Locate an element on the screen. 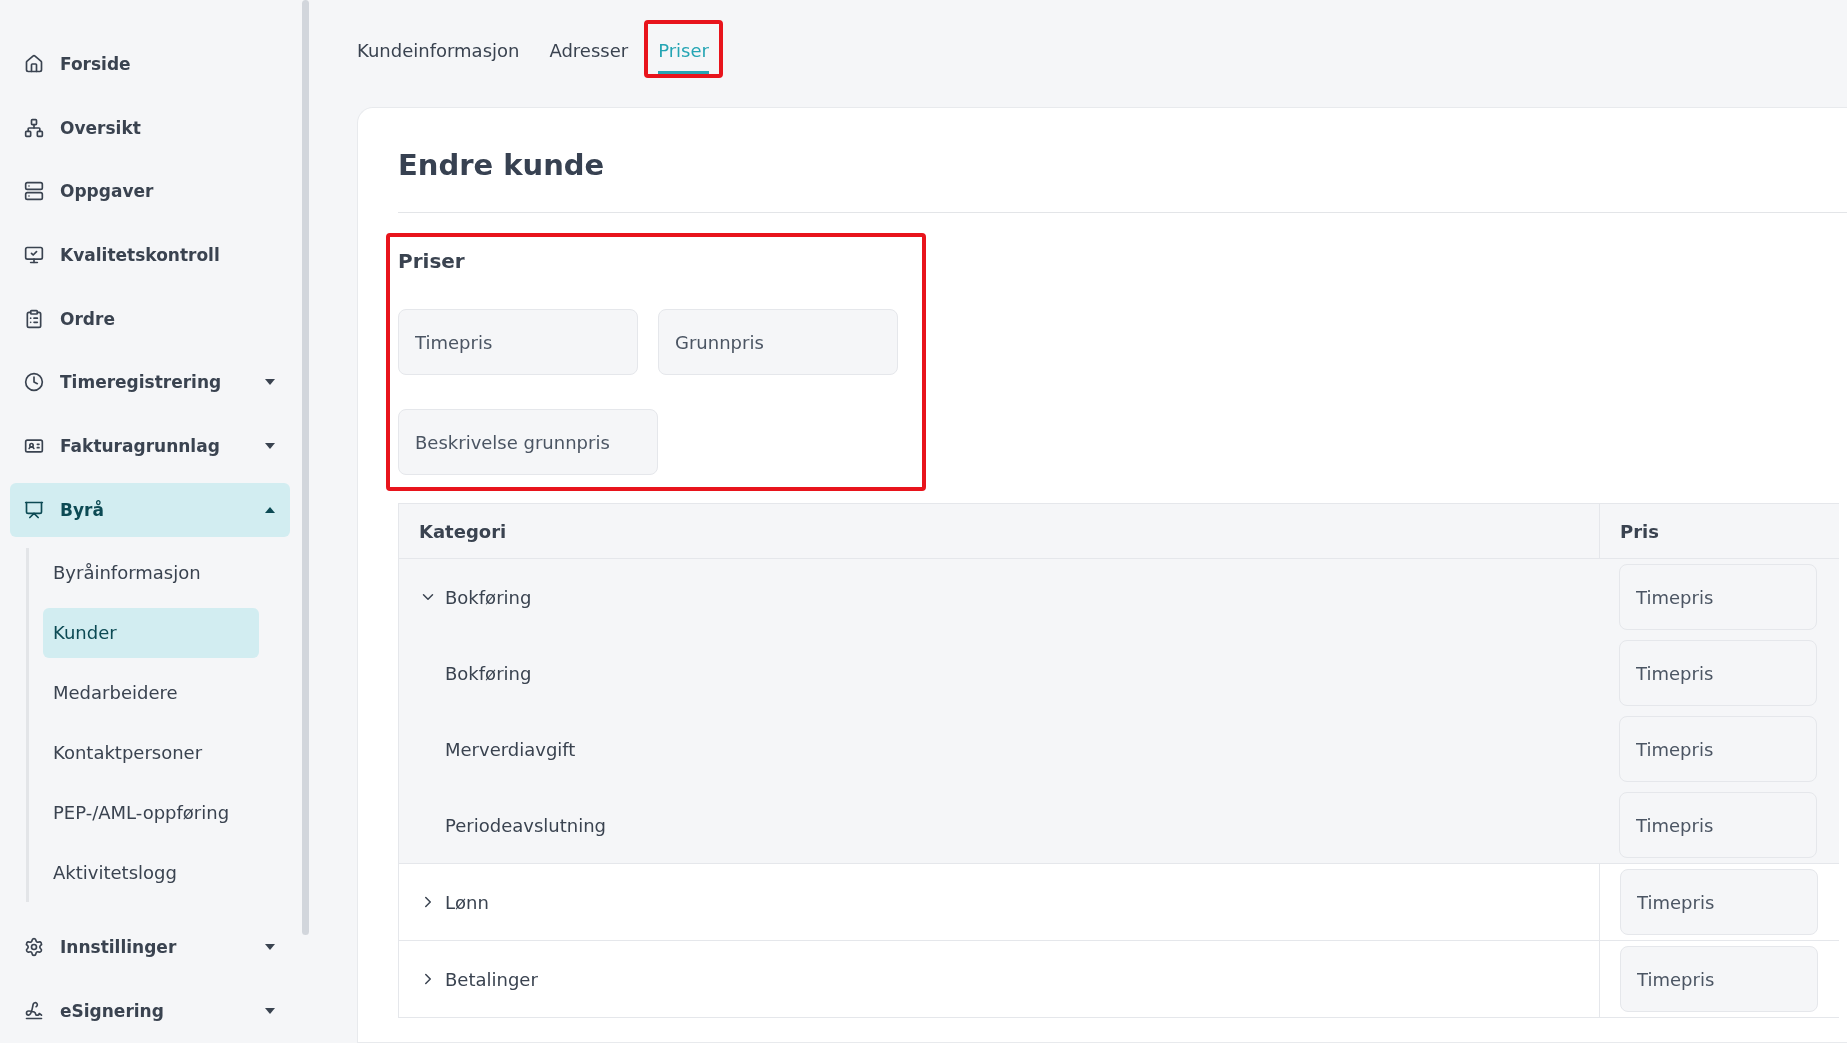  category-label: Merverdiavgift is located at coordinates (510, 749).